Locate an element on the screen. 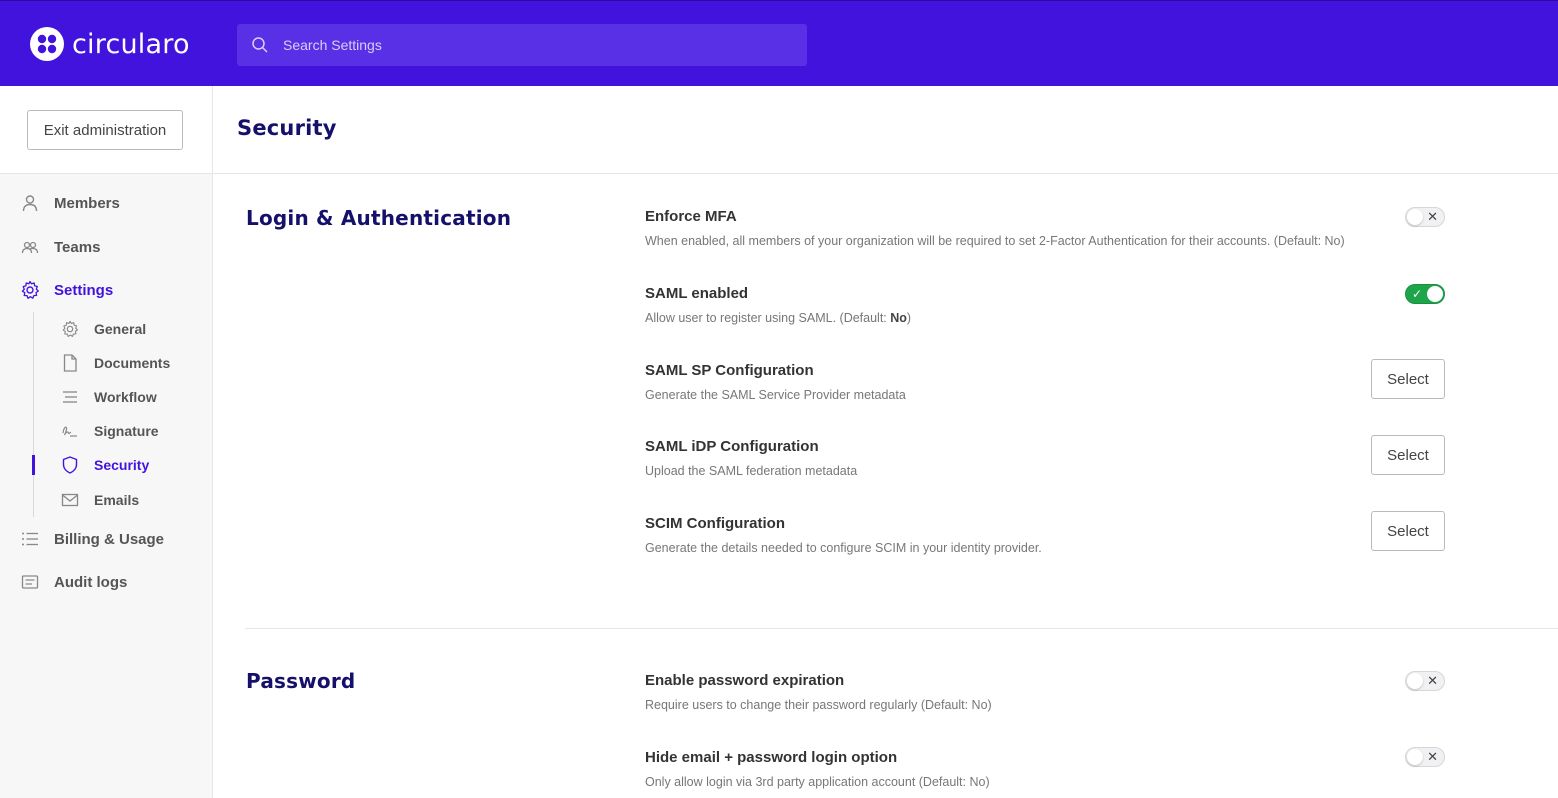 The height and width of the screenshot is (798, 1558). sidebar-subitem-security: Security is located at coordinates (104, 465).